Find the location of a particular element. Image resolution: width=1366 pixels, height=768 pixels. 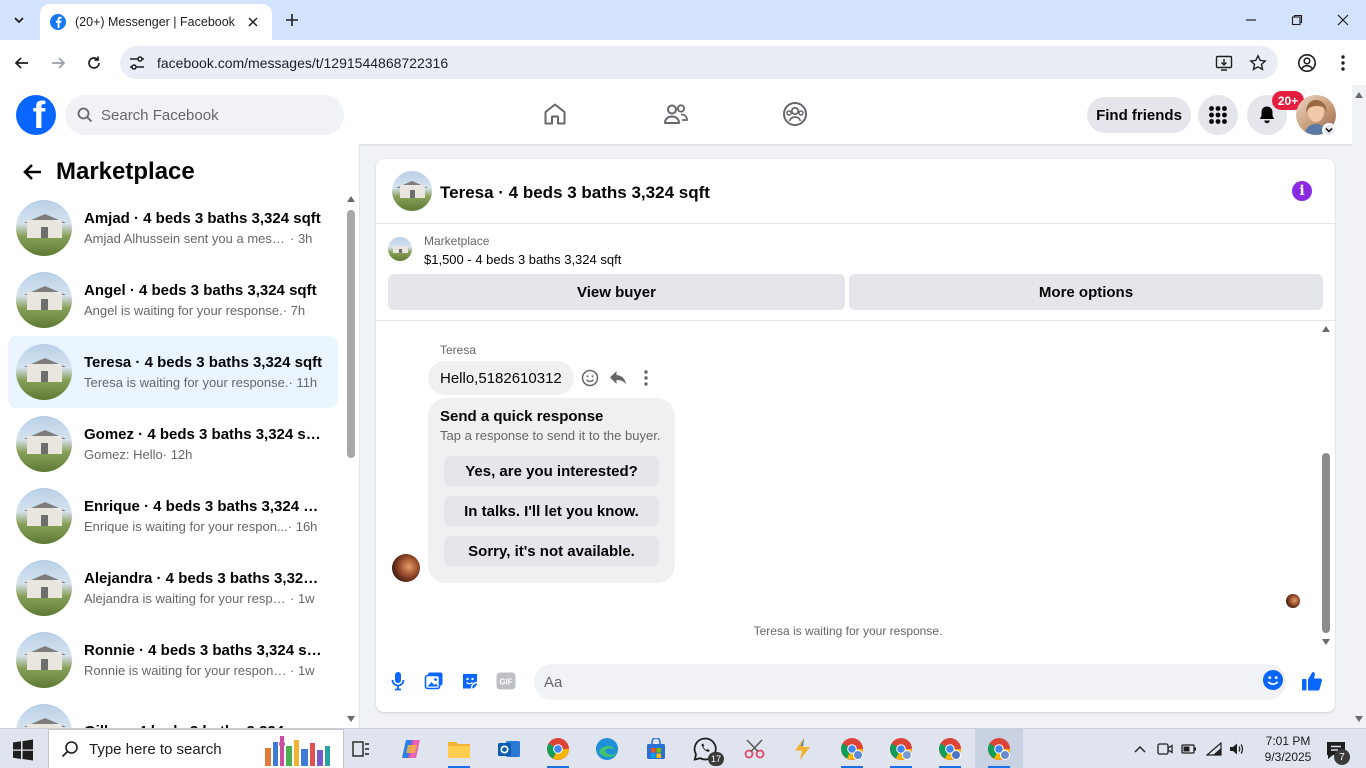

quick-response-title: Send a quick response is located at coordinates (522, 416).